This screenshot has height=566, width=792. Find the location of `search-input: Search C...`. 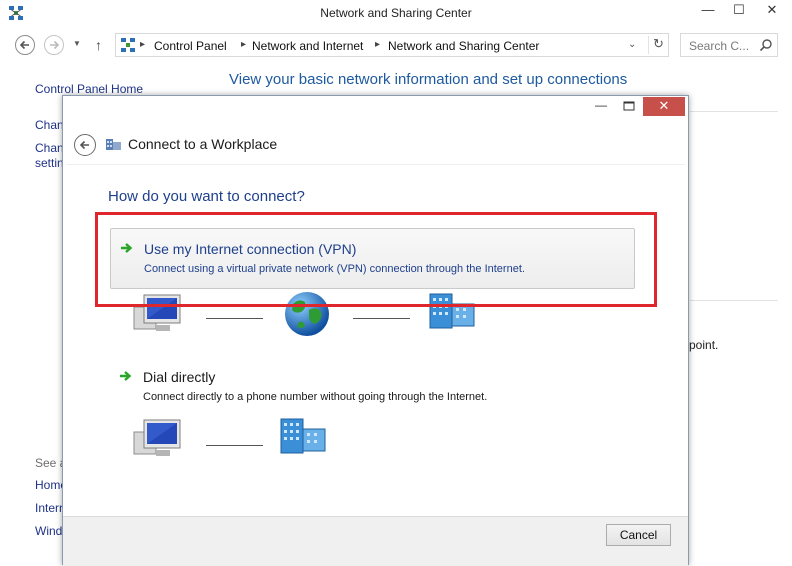

search-input: Search C... is located at coordinates (729, 45).